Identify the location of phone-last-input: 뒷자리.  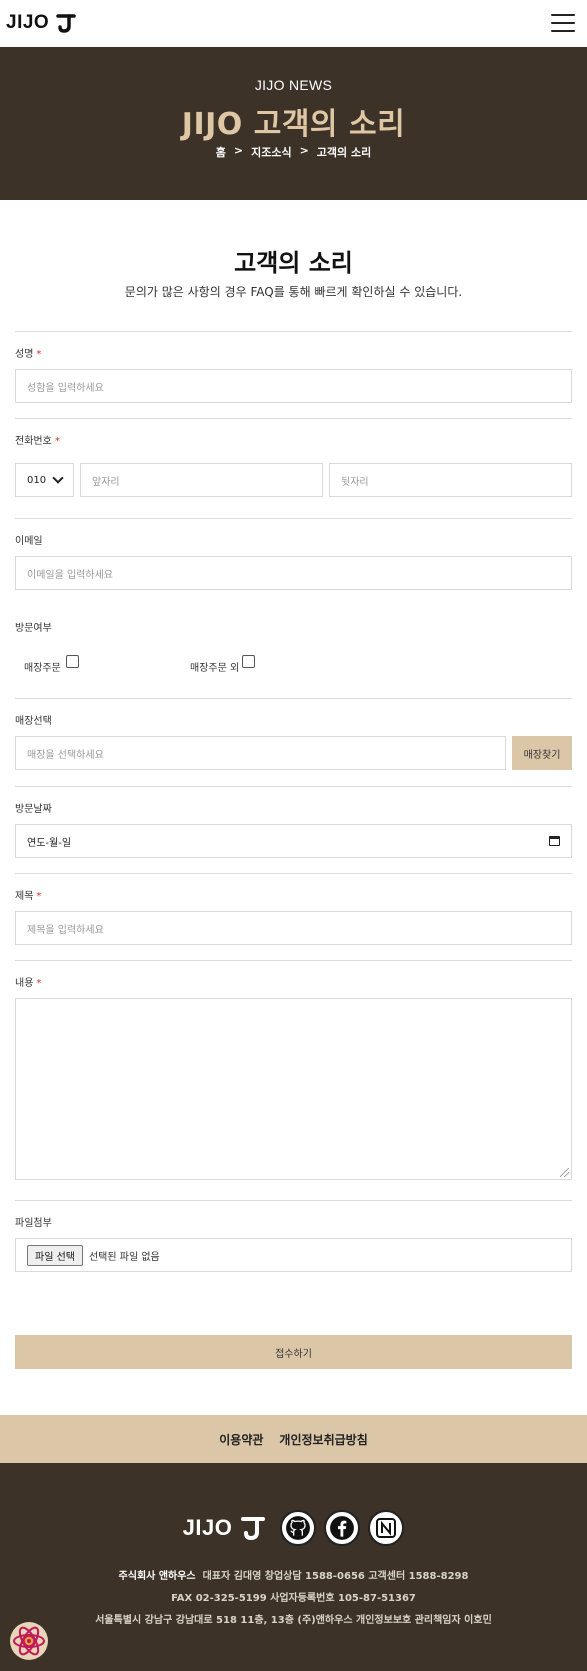
(450, 480).